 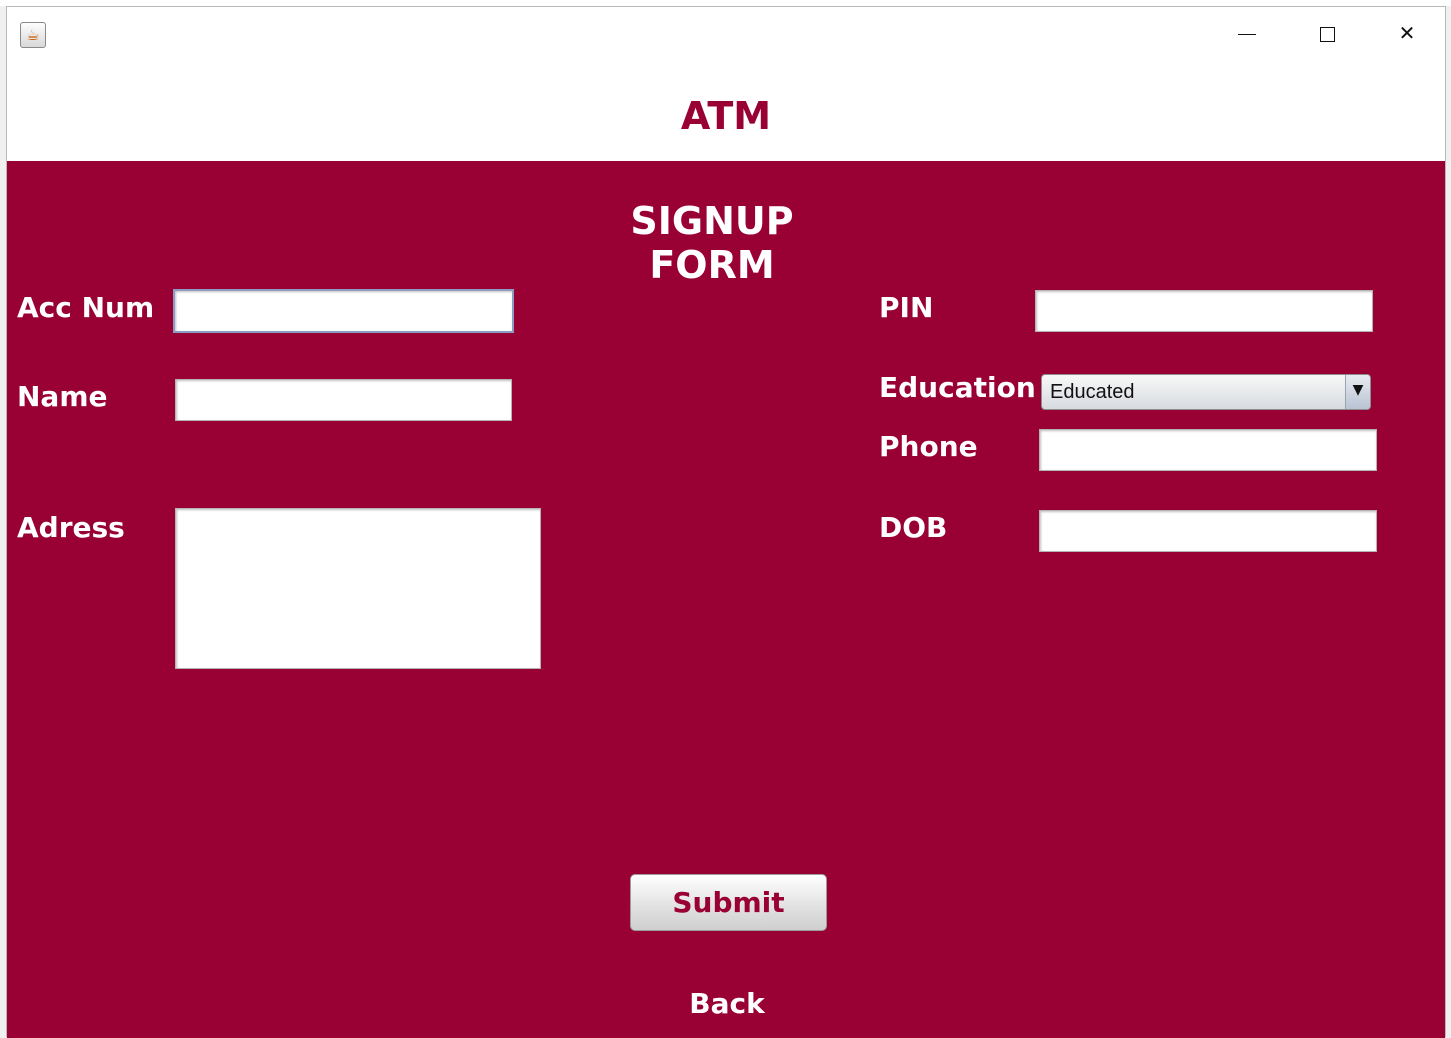 I want to click on app-title: ATM, so click(x=726, y=116).